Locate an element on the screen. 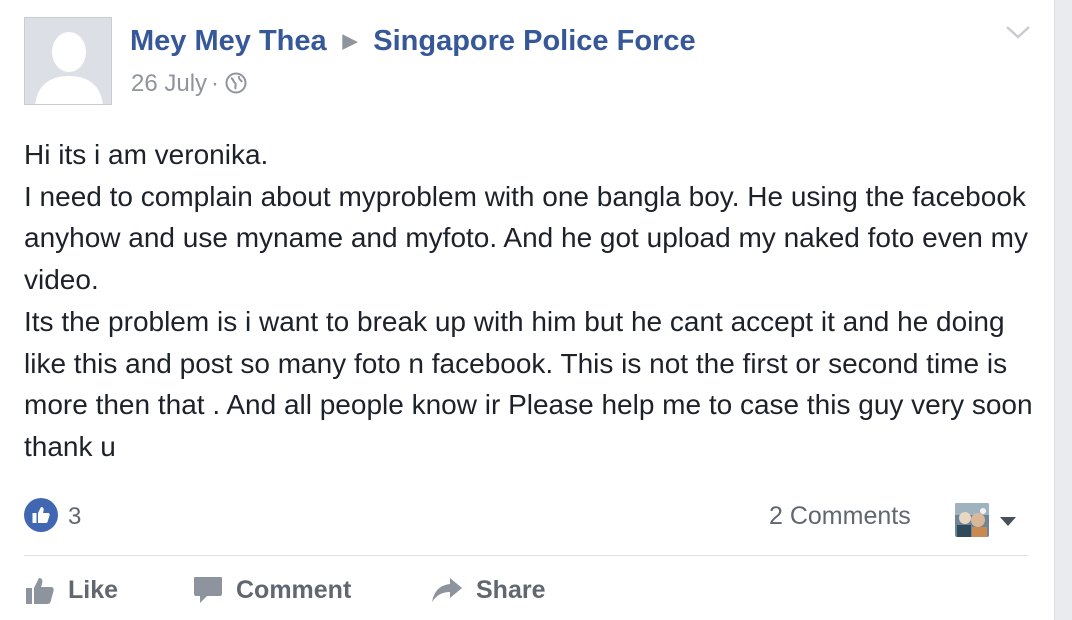 The width and height of the screenshot is (1072, 620). comments-count-link: 2 Comments is located at coordinates (840, 516).